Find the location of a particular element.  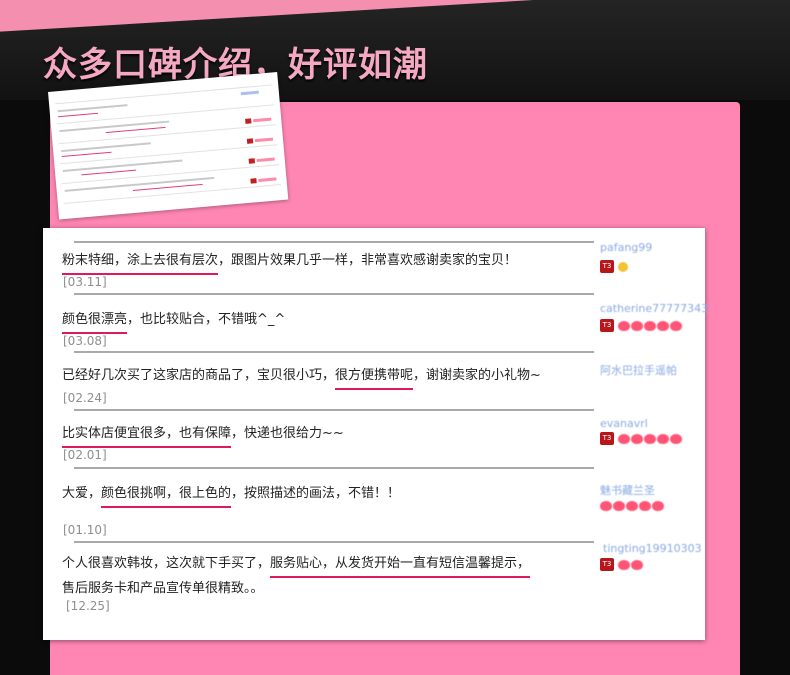

review-text: 已经好几次买了这家店的商品了，宝贝很小巧，很方便携带呢，谢谢卖家的小礼物~ is located at coordinates (322, 377).